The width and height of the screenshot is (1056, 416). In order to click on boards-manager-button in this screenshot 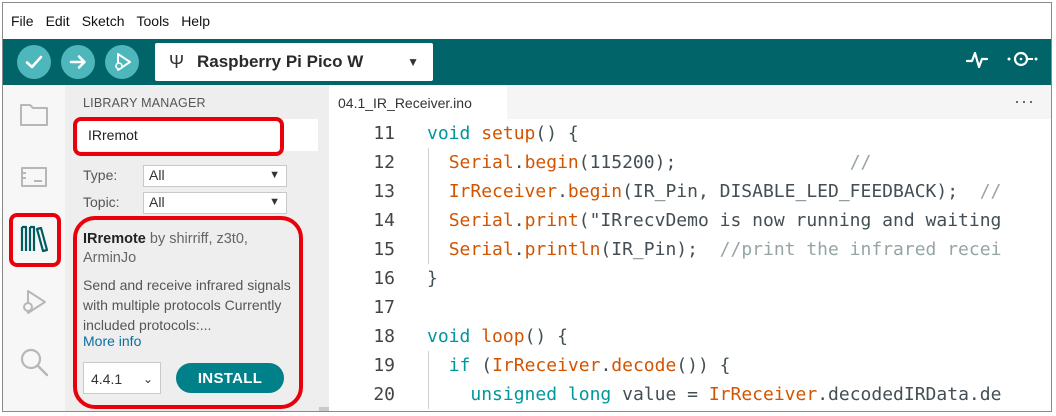, I will do `click(34, 176)`.